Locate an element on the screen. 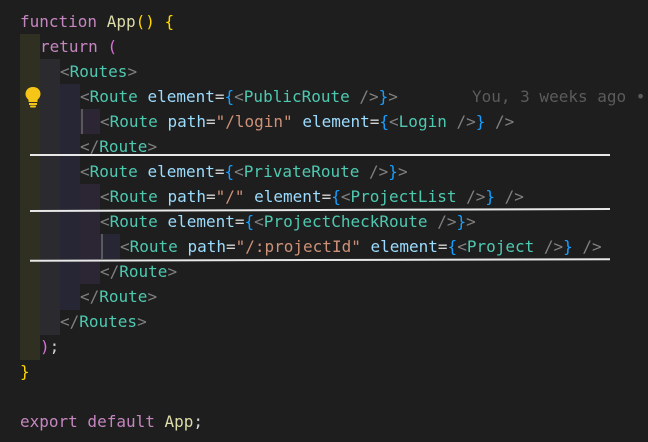 This screenshot has height=442, width=648. code-token: Login is located at coordinates (427, 121).